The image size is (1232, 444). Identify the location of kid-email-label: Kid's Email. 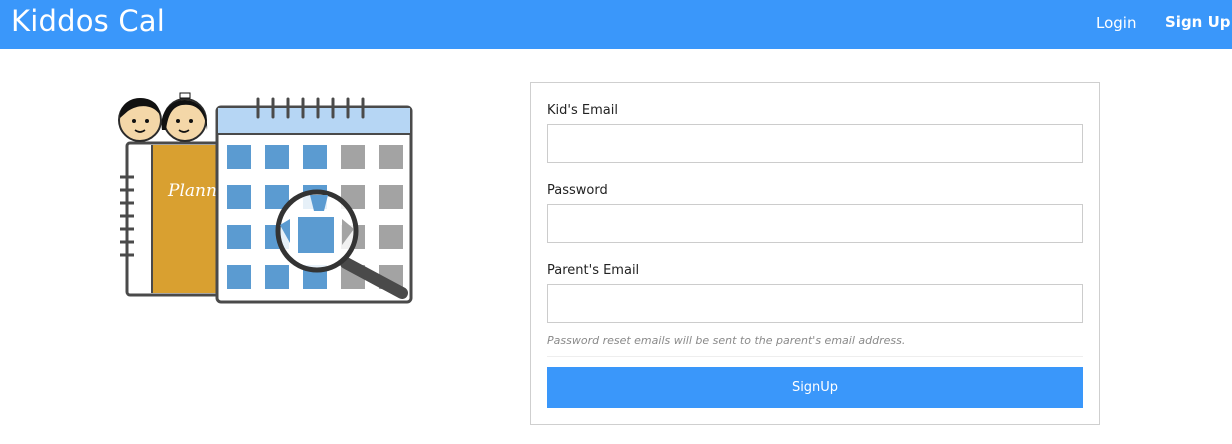
(582, 110).